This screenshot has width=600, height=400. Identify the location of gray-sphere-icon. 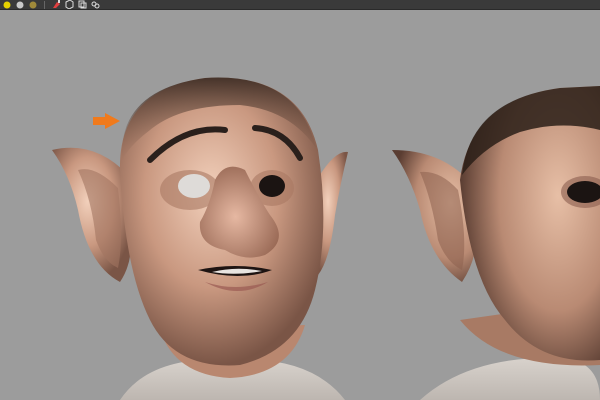
(19, 4).